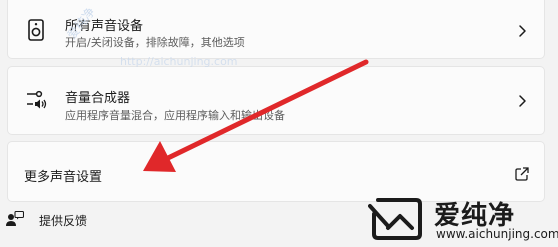 This screenshot has height=247, width=558. Describe the element at coordinates (36, 30) in the screenshot. I see `speaker-icon` at that location.